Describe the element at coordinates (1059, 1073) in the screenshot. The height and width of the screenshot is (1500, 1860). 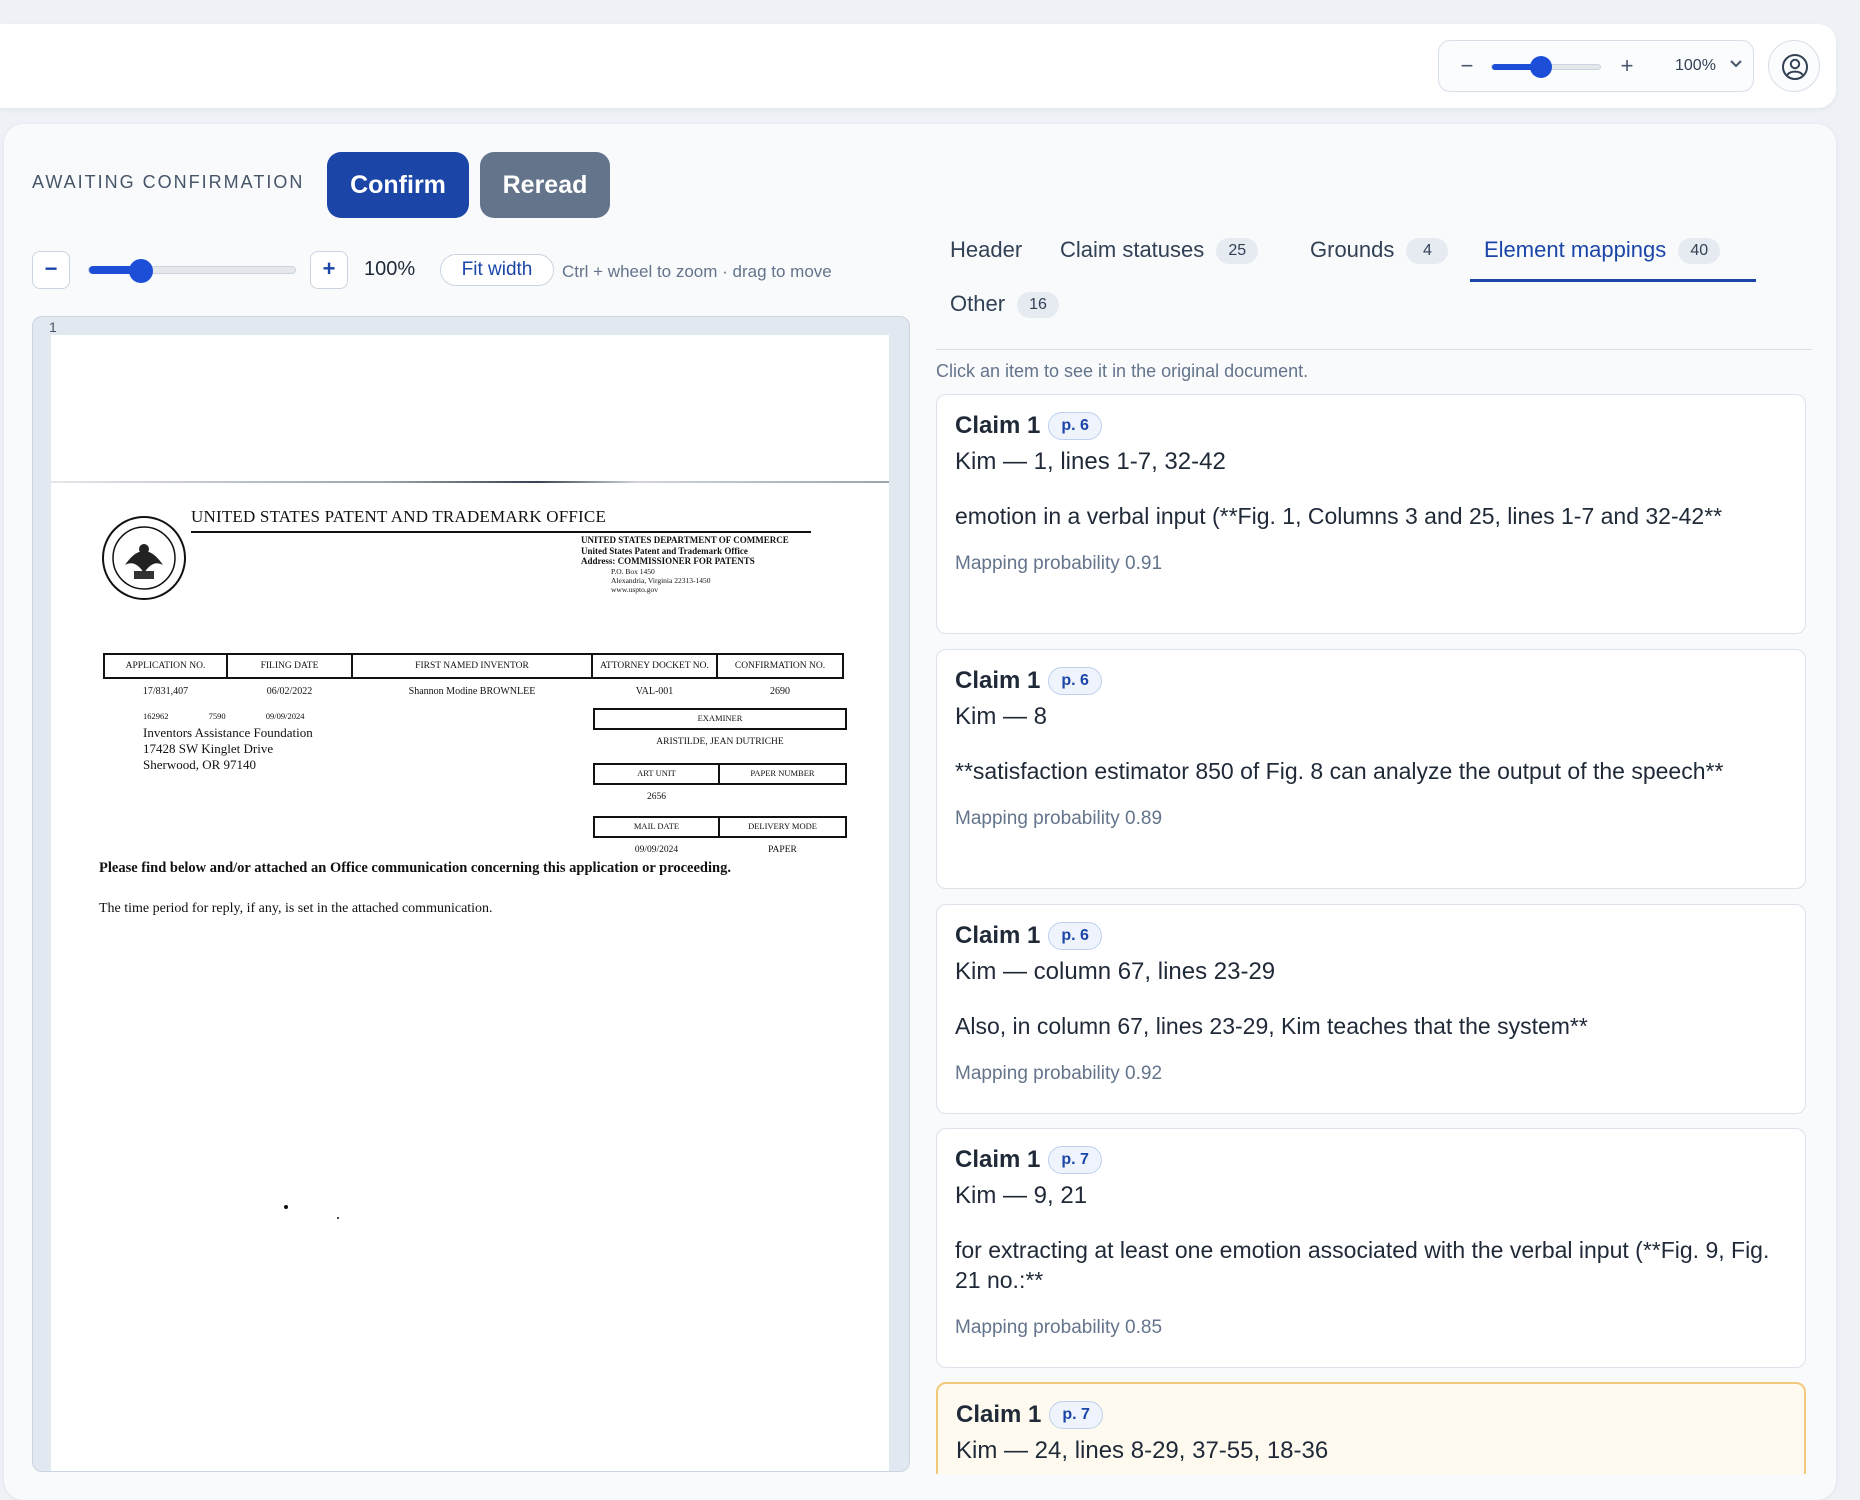
I see `mapping-probability: Mapping probability 0.92` at that location.